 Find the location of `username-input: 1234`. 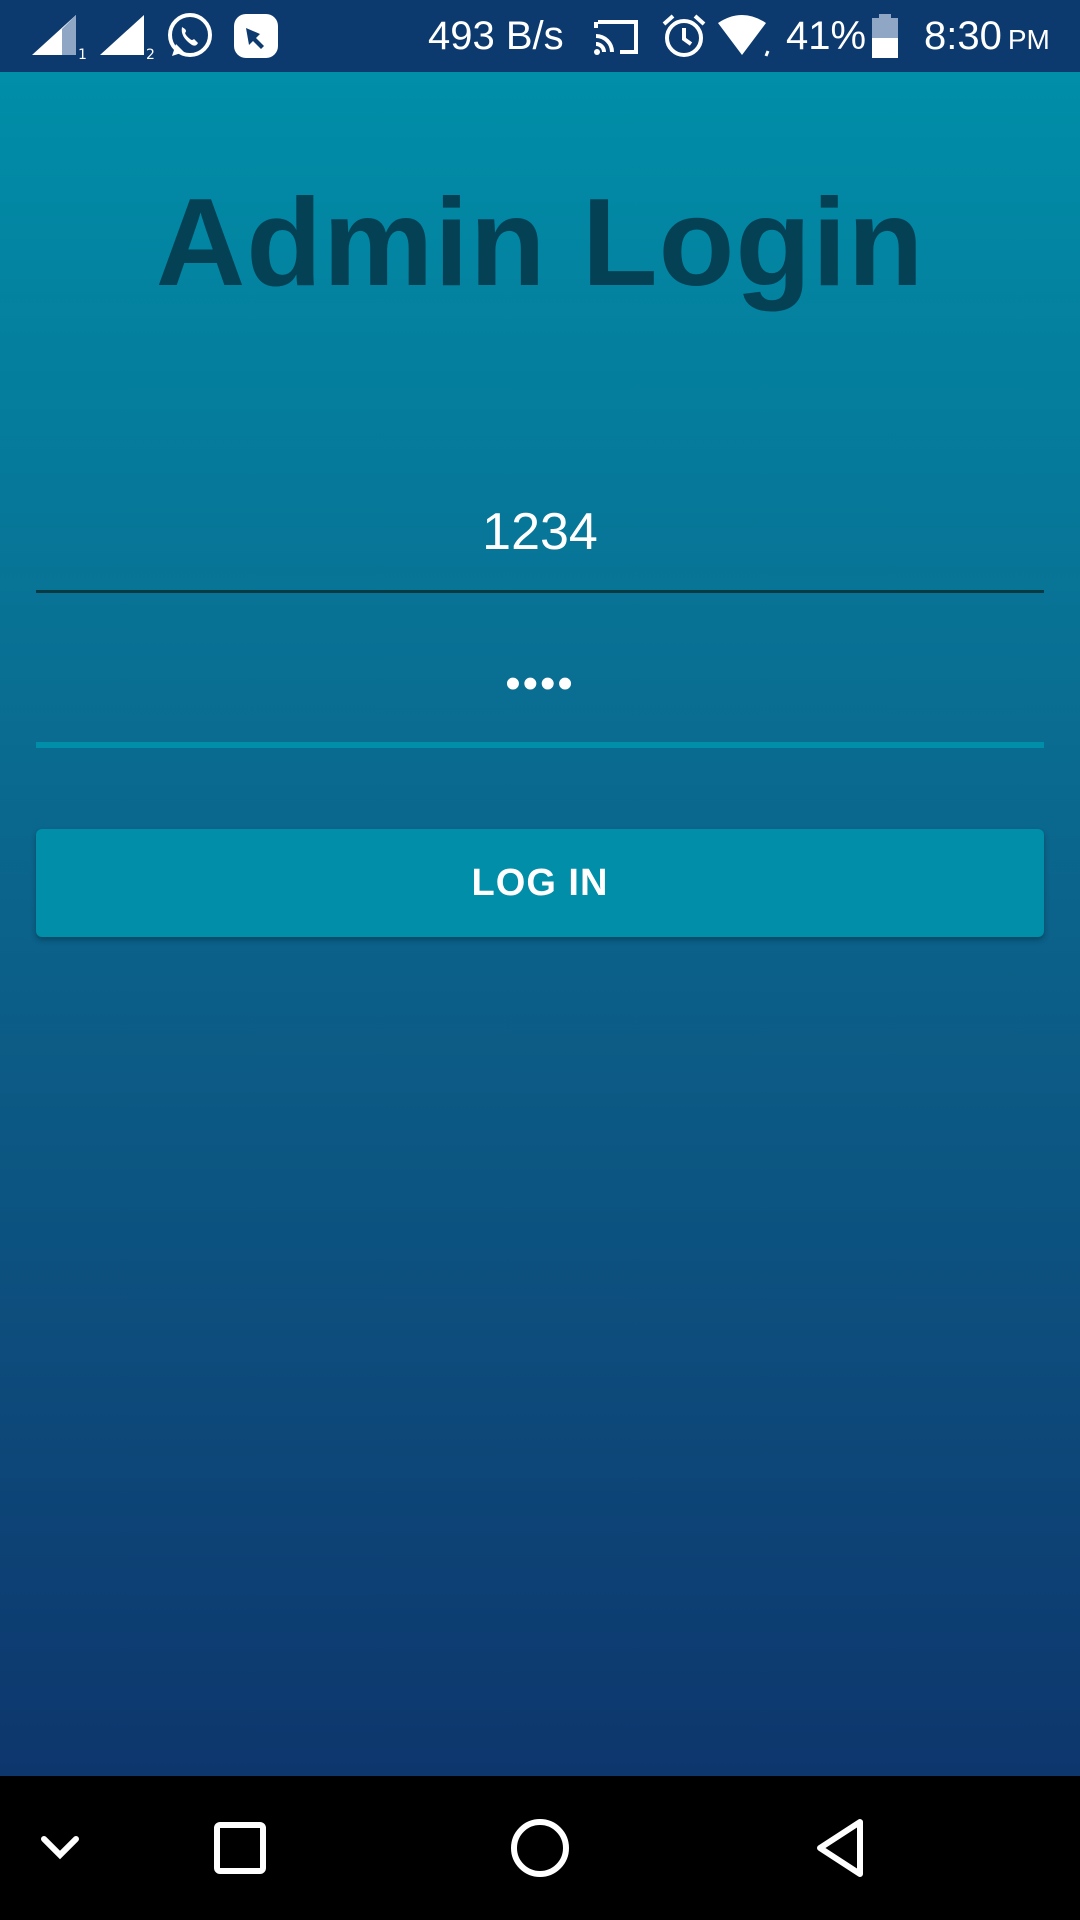

username-input: 1234 is located at coordinates (540, 532).